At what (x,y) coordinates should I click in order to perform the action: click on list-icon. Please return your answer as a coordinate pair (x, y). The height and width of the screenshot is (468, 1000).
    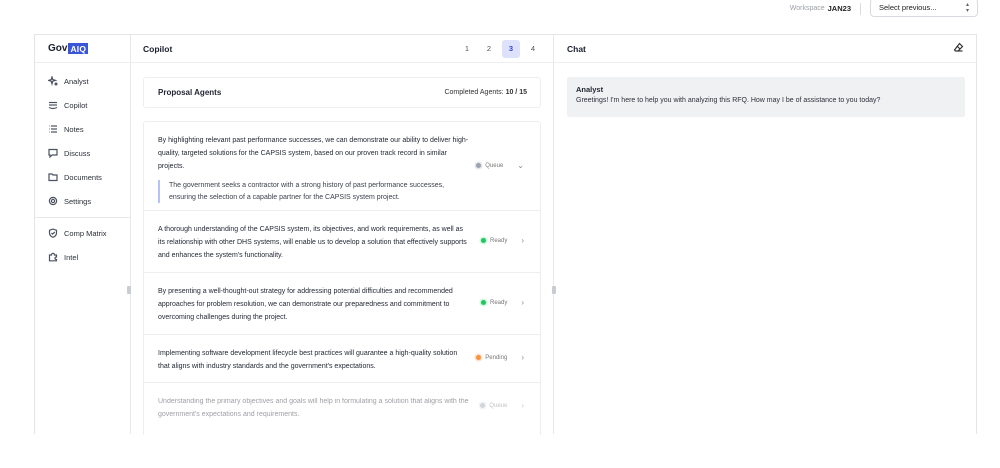
    Looking at the image, I should click on (53, 129).